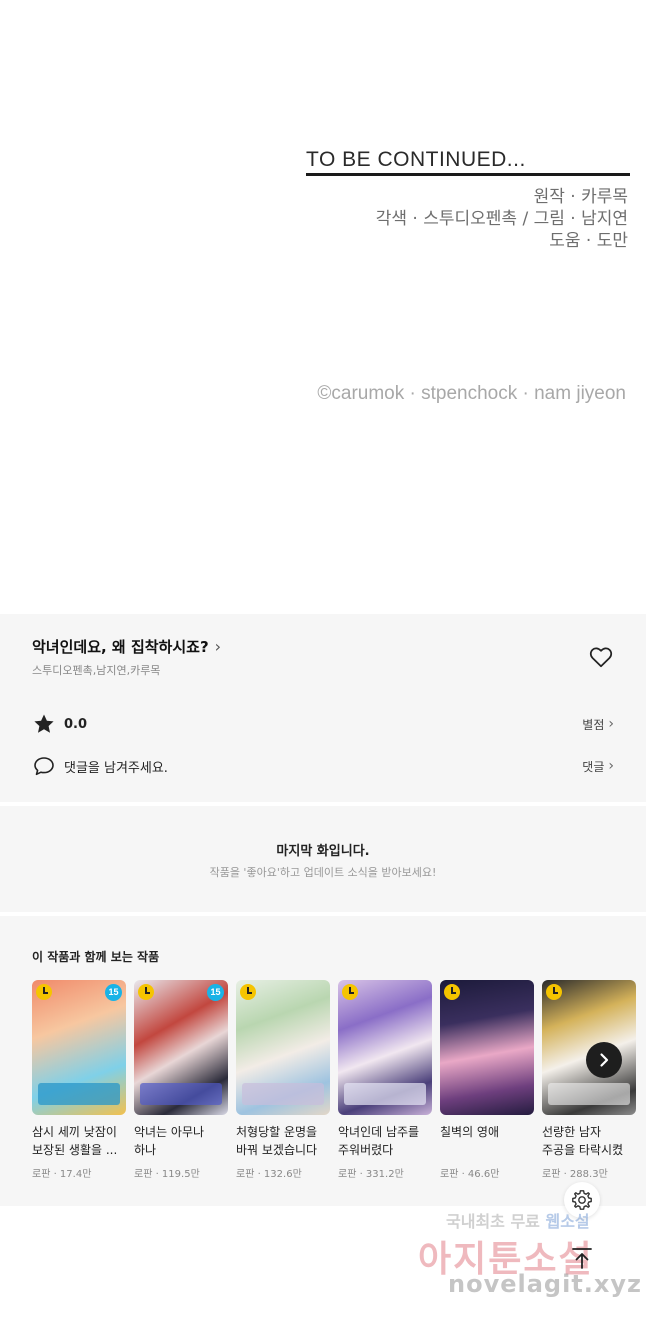  I want to click on work-title-link: 악녀인데요, 왜 집착하시죠? ›, so click(126, 646).